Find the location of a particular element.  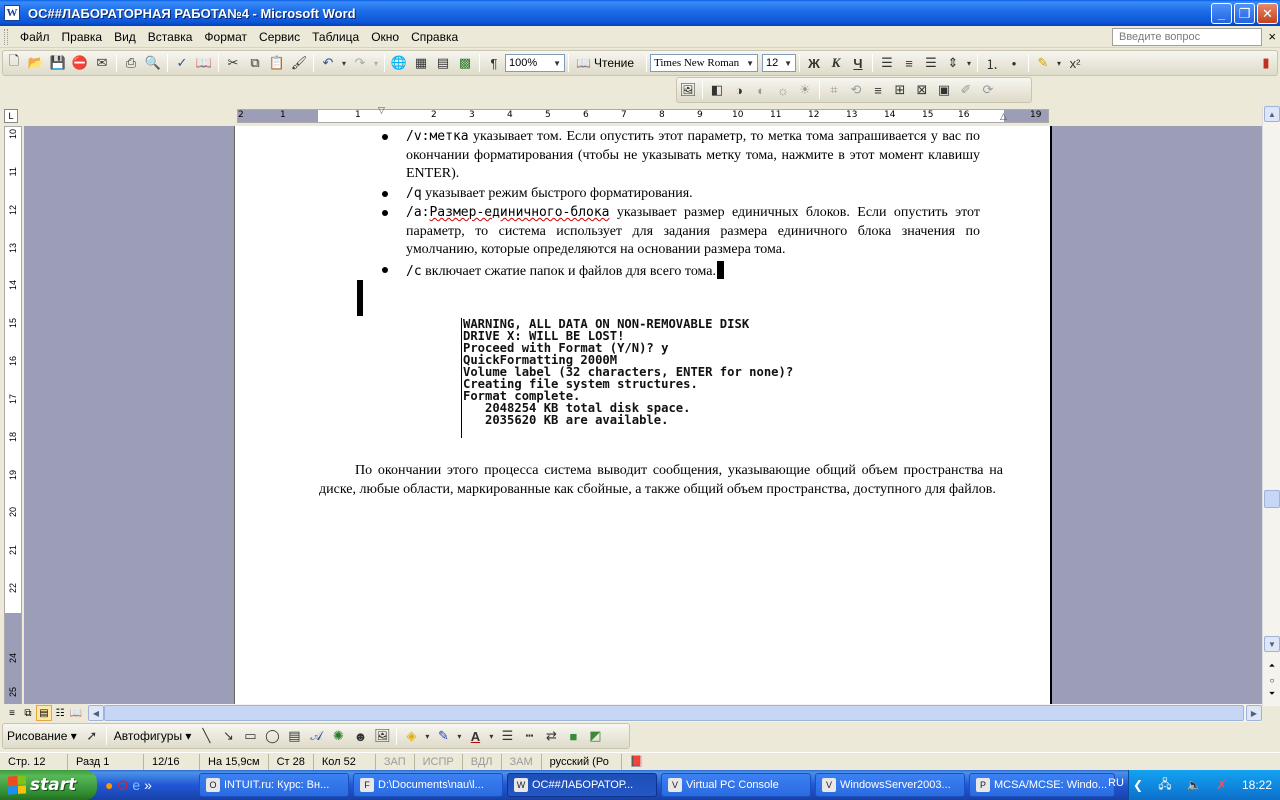

font-size-select: 12 ▼ is located at coordinates (779, 63).